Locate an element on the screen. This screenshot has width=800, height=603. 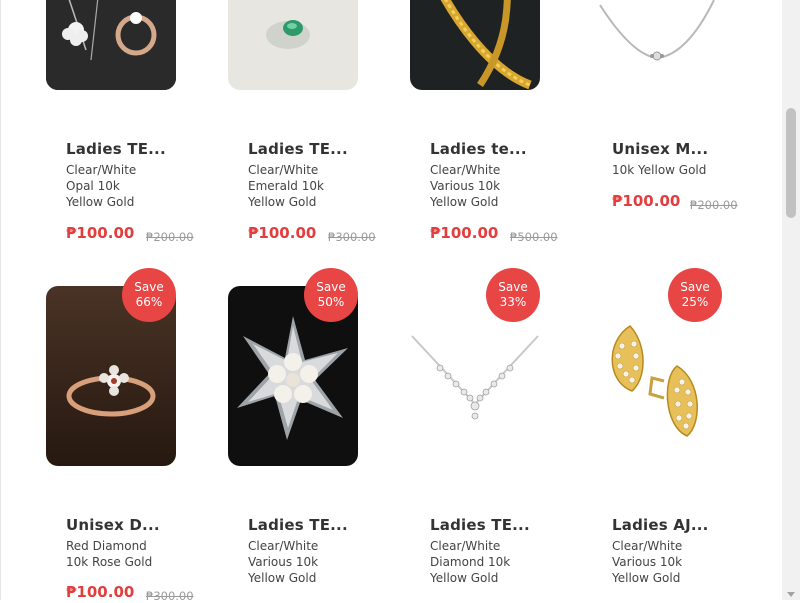
save-badge: Save 25% is located at coordinates (695, 295).